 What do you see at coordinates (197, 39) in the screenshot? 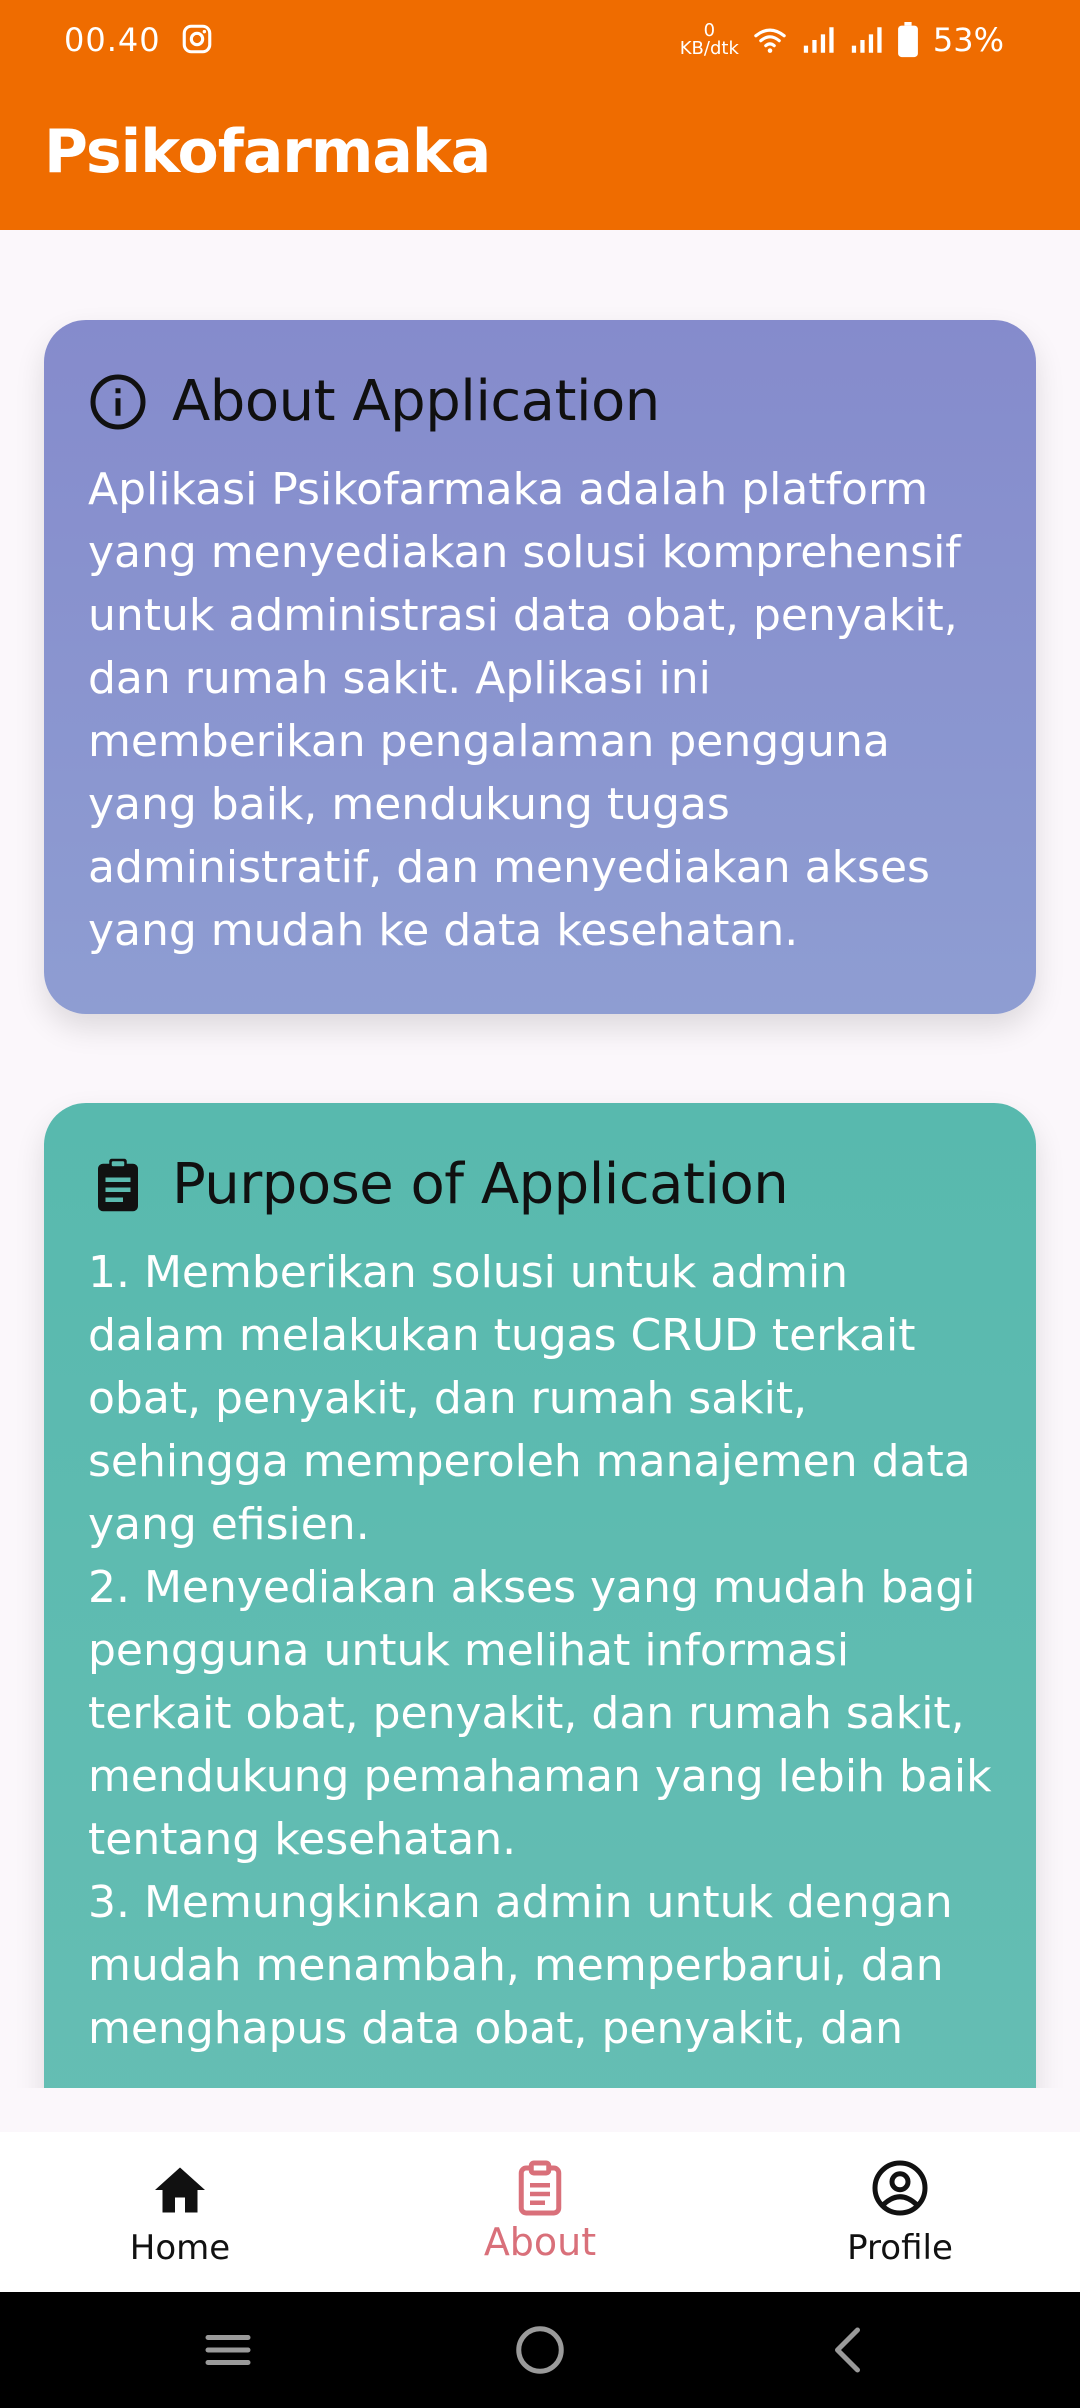
I see `instagram-icon` at bounding box center [197, 39].